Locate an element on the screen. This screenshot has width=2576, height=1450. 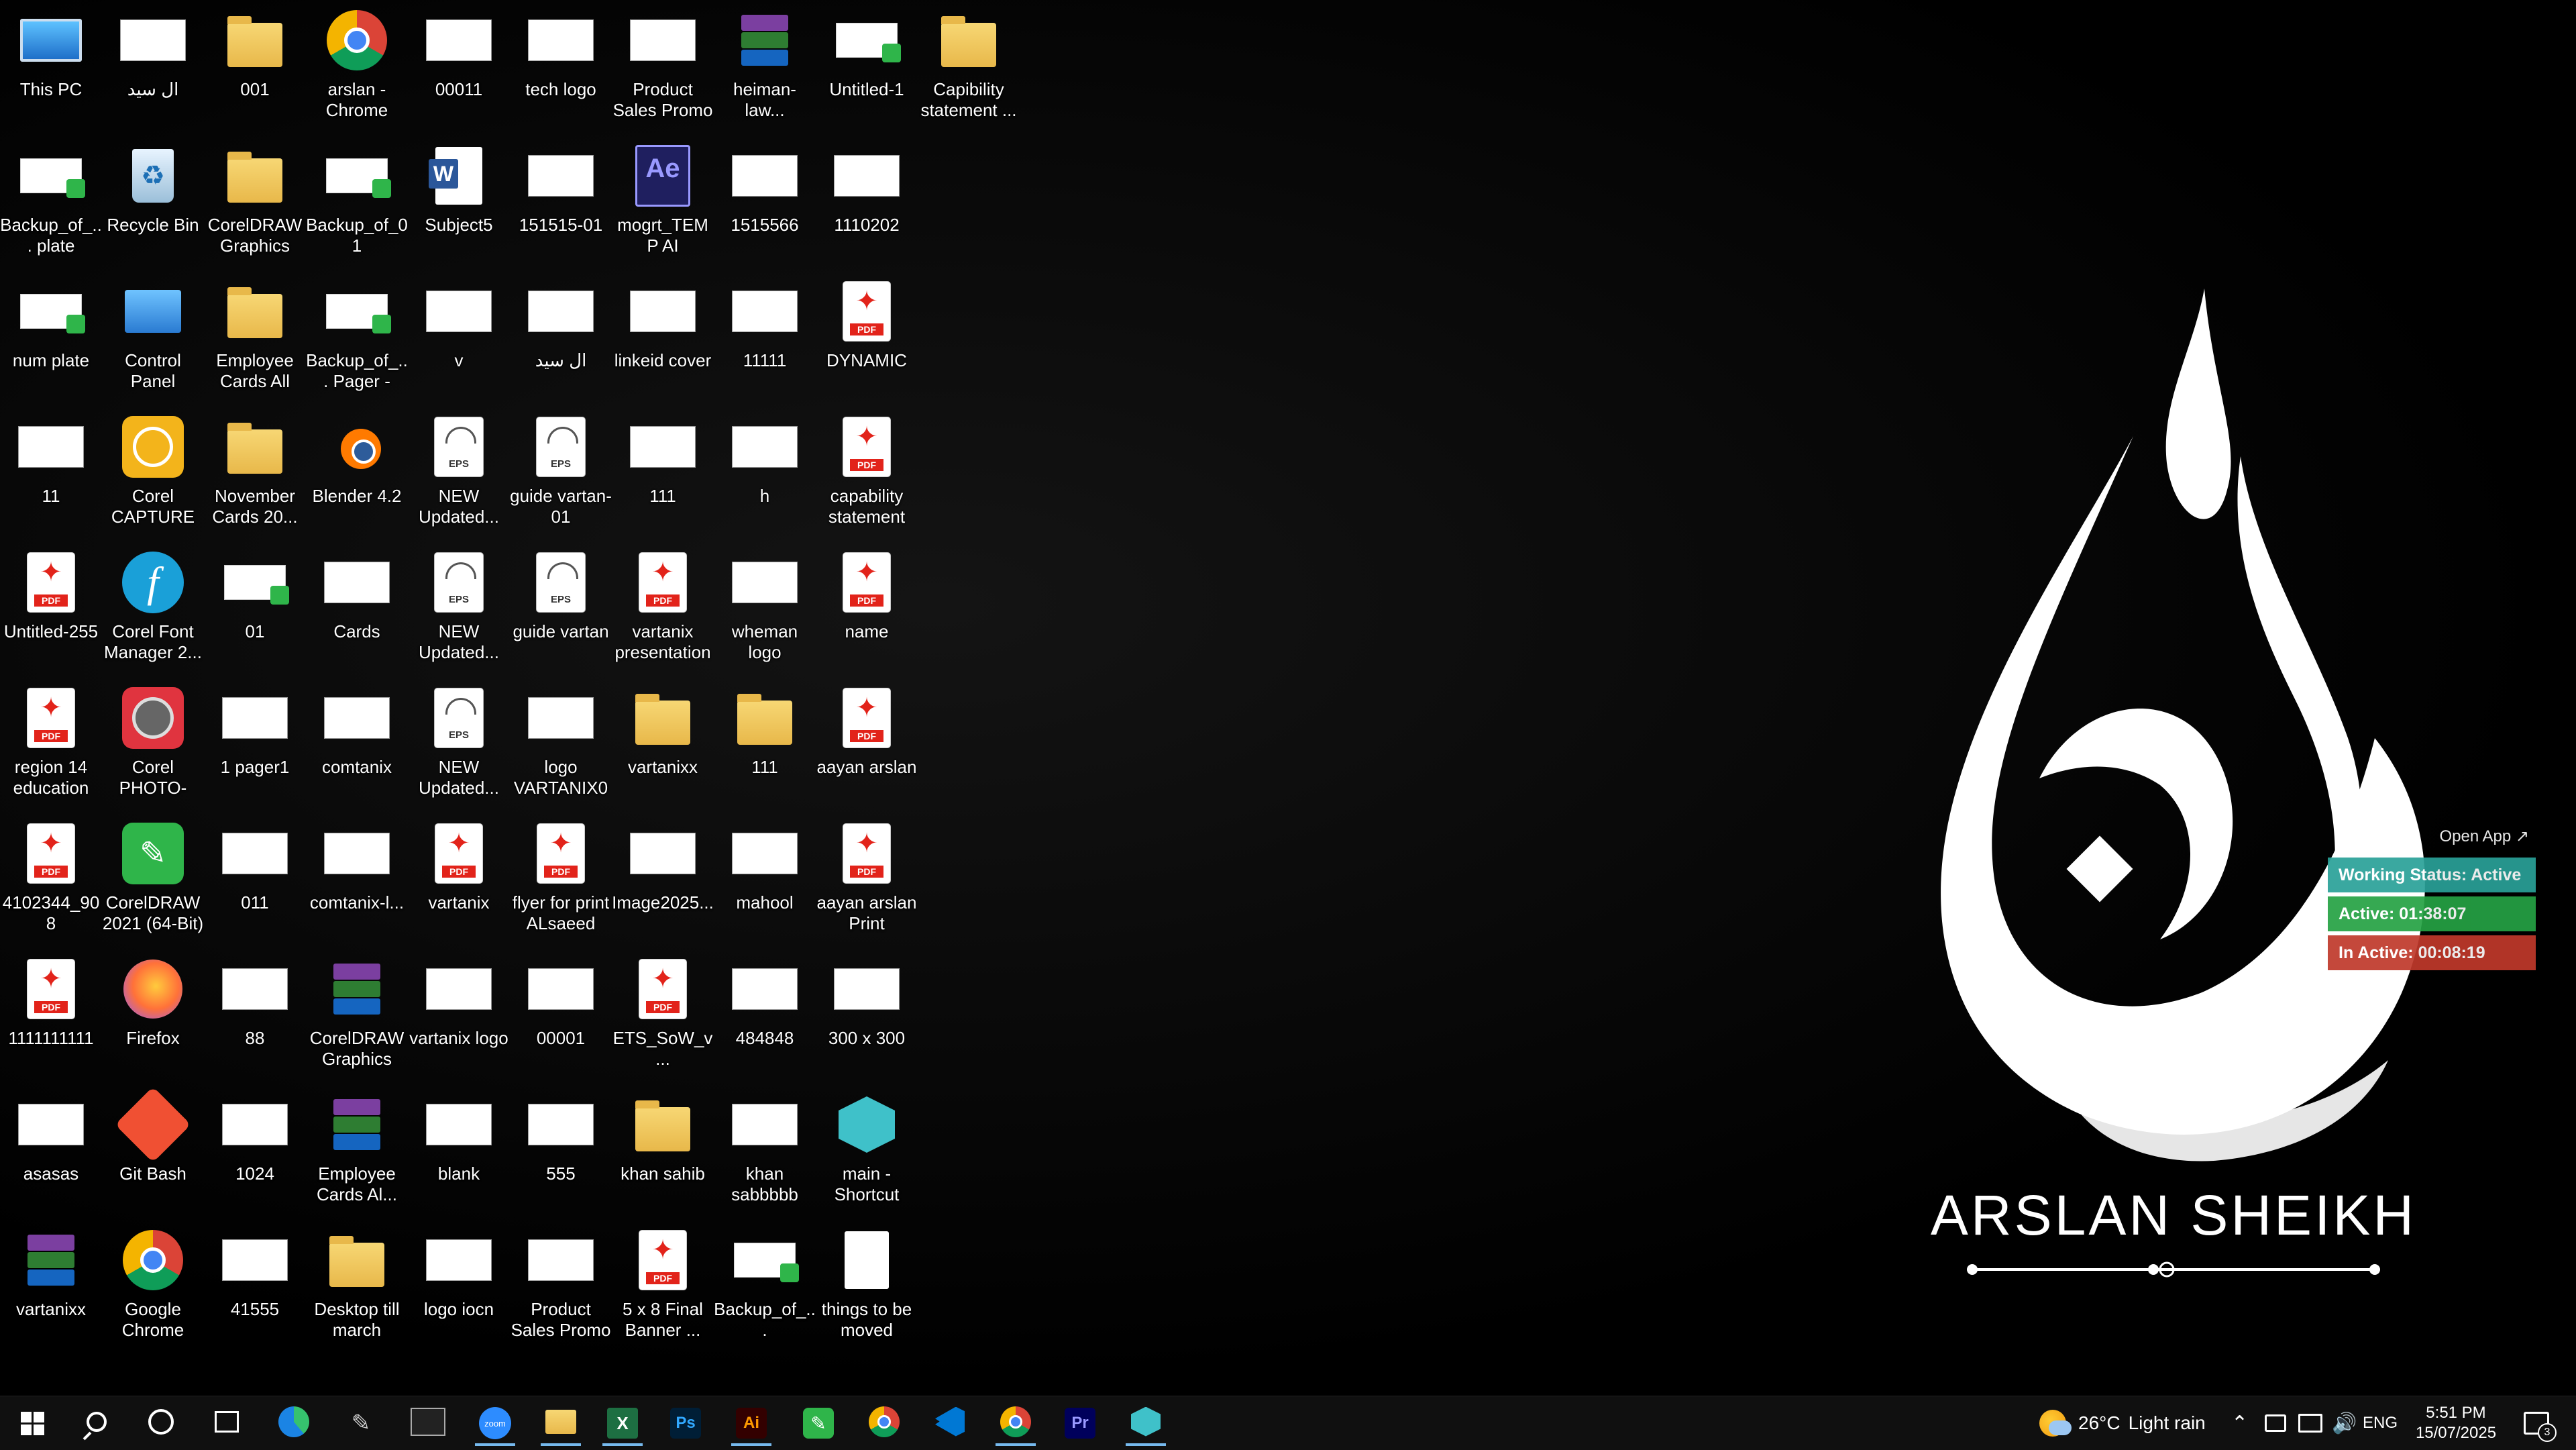
desktop-icon: Desktop till march is located at coordinates (357, 1287).